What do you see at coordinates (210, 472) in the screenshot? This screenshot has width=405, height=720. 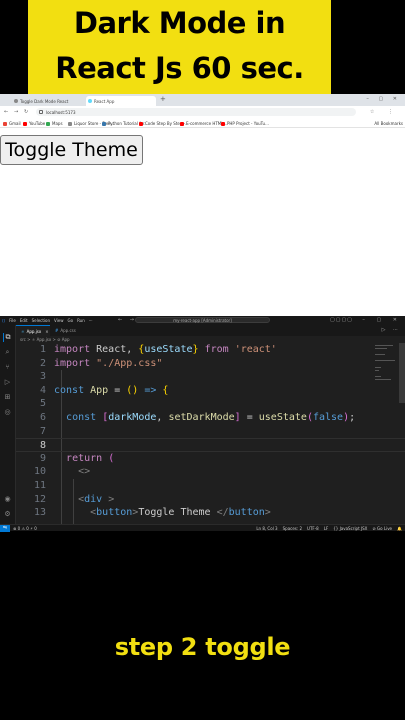 I see `code-line: 10 <>` at bounding box center [210, 472].